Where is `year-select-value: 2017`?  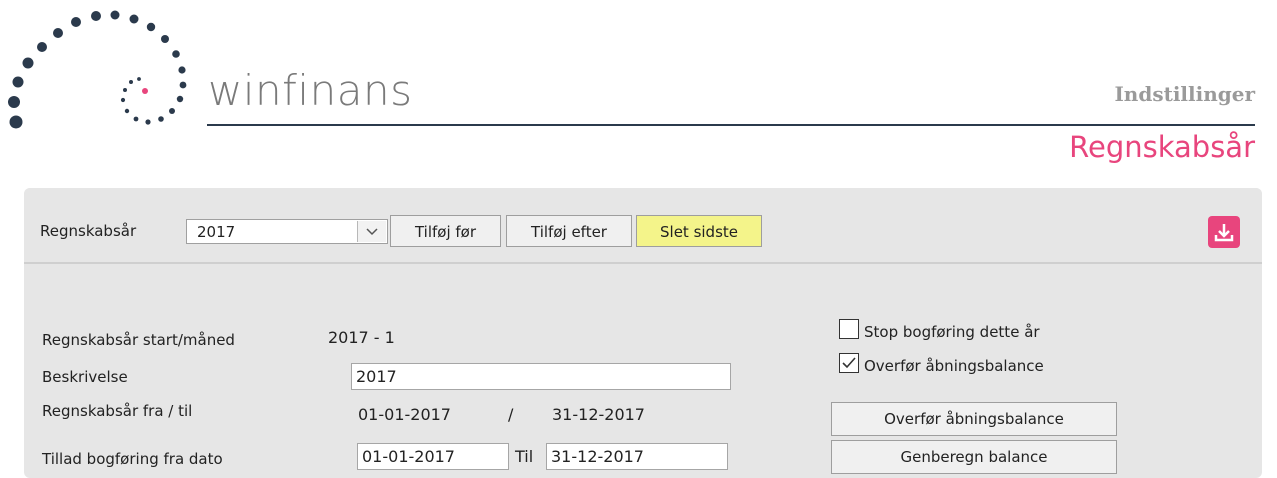
year-select-value: 2017 is located at coordinates (216, 232).